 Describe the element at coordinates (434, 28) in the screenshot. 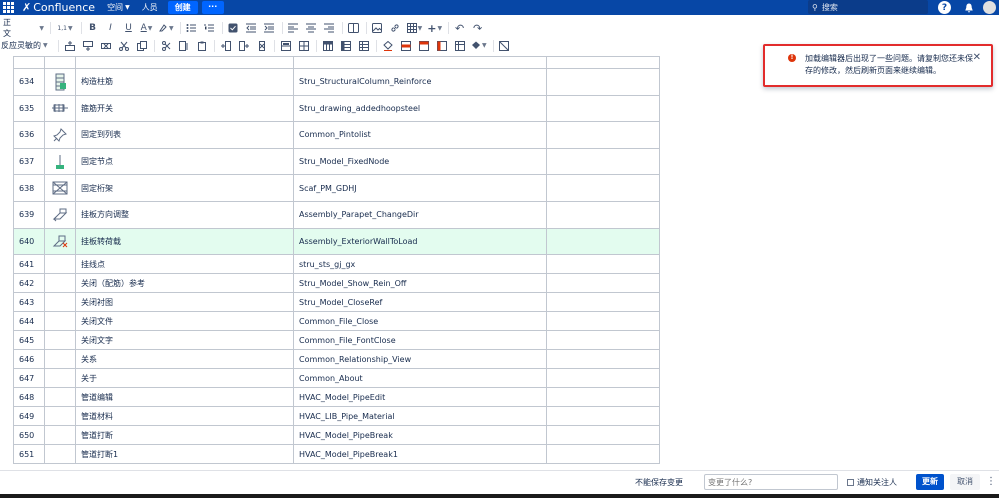

I see `insert-more-button: + ▼` at that location.